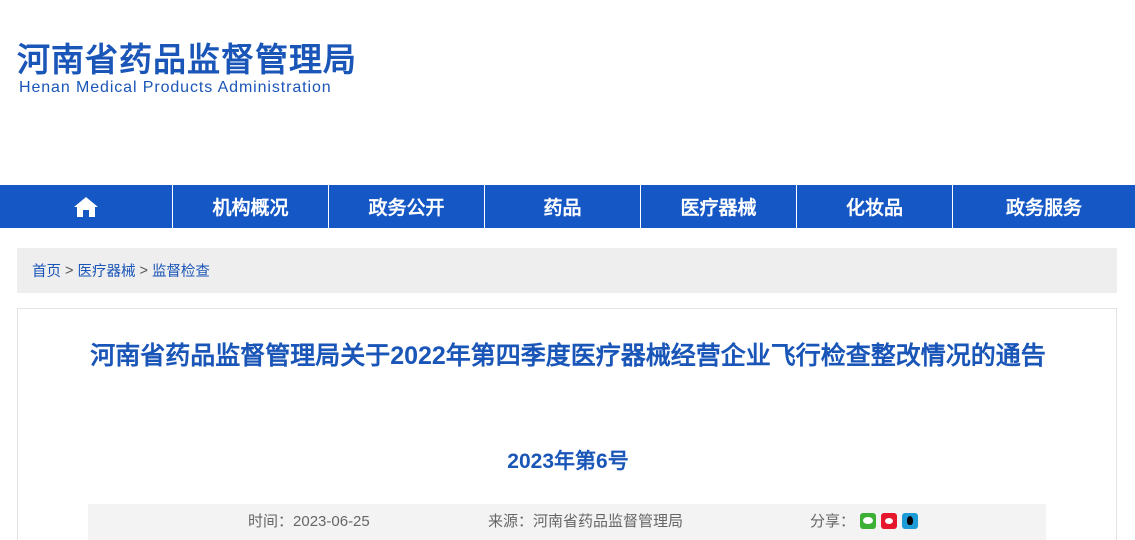 This screenshot has width=1135, height=540. What do you see at coordinates (46, 270) in the screenshot?
I see `breadcrumb-home: 首页` at bounding box center [46, 270].